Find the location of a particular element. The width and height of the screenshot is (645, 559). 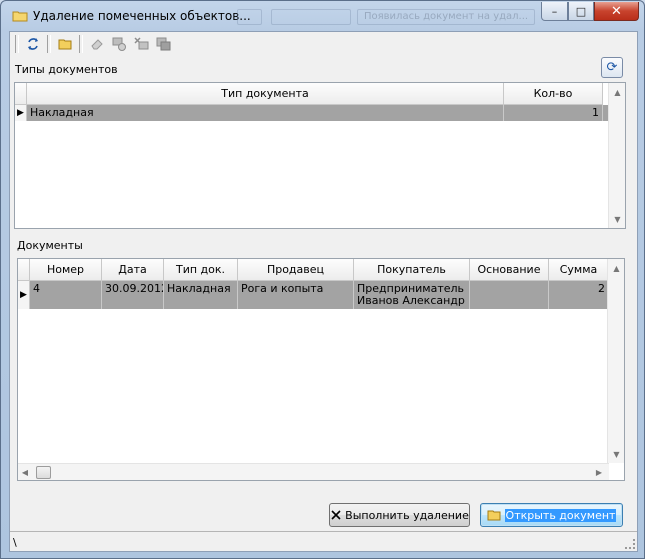

resize-grip-icon is located at coordinates (630, 544).